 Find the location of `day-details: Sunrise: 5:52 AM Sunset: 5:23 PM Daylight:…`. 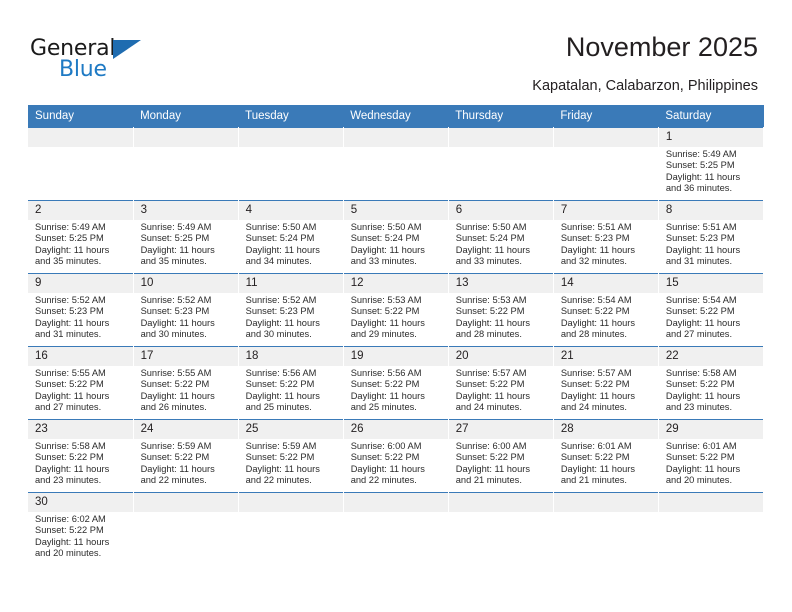

day-details: Sunrise: 5:52 AM Sunset: 5:23 PM Daylight:… is located at coordinates (186, 317).